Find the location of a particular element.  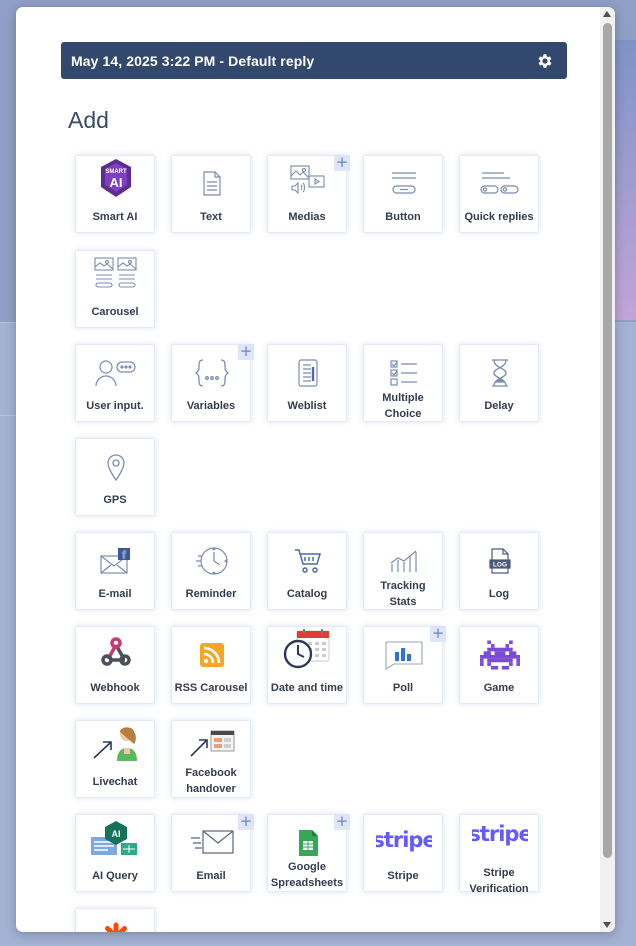

block-tile-label: User input. is located at coordinates (115, 406).